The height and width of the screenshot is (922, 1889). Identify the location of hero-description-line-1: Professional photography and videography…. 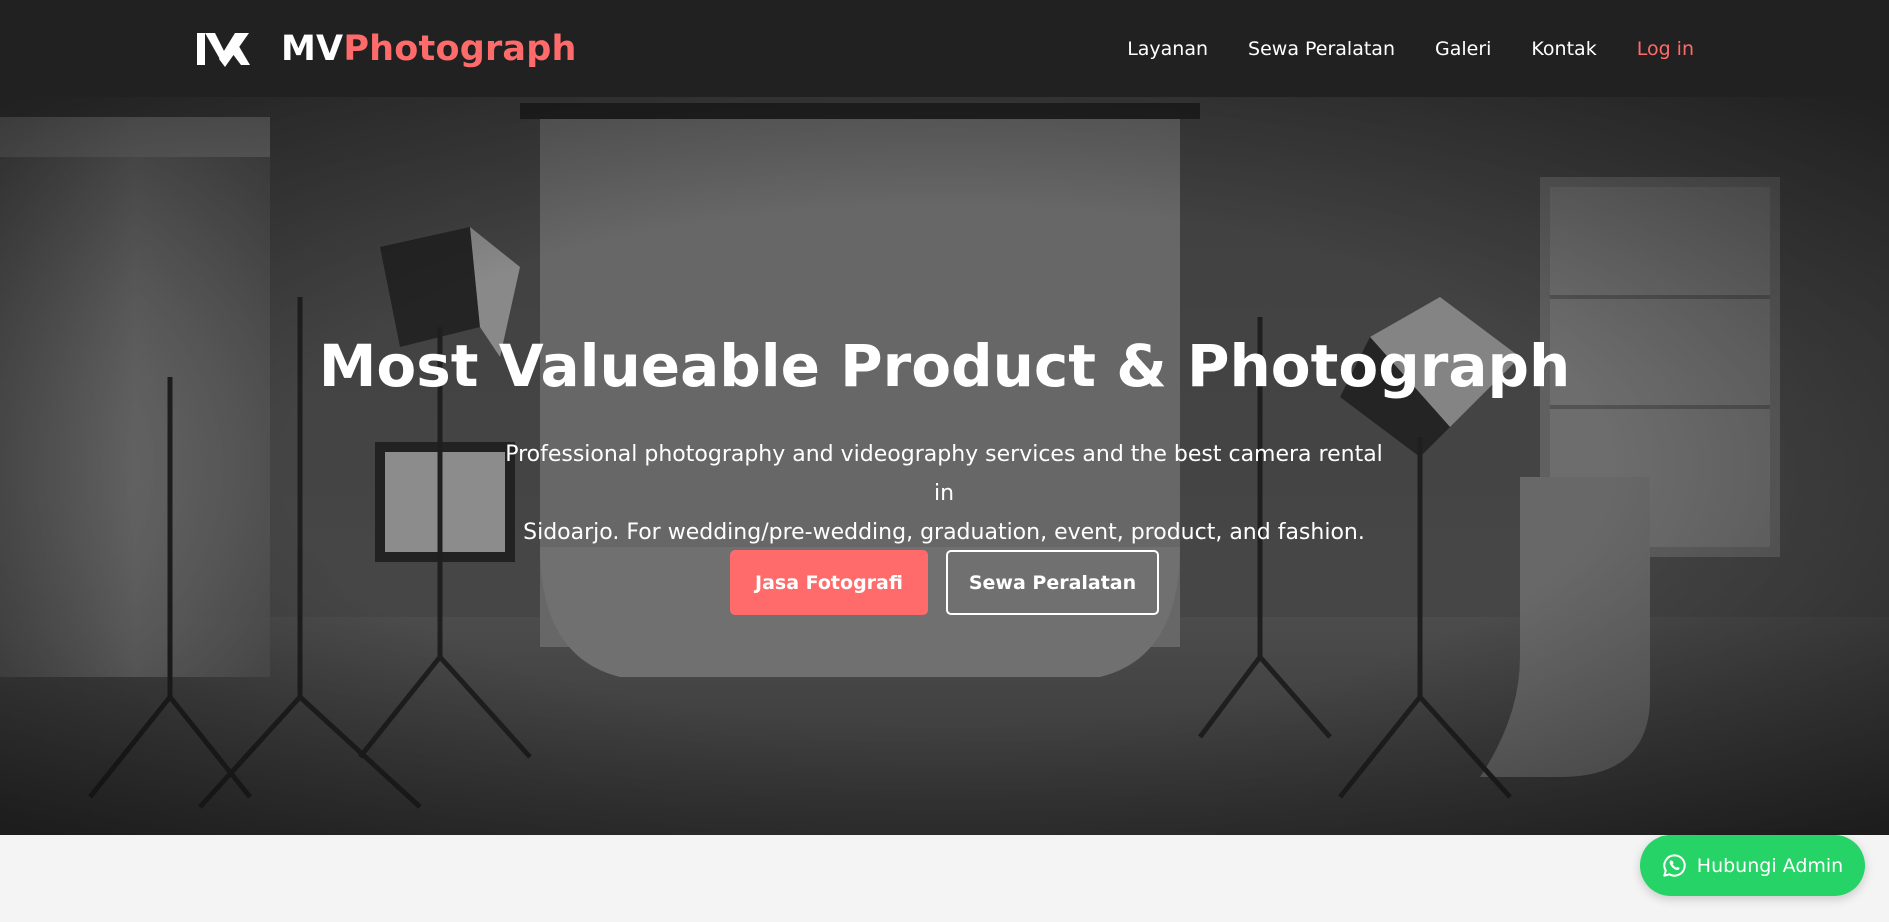
(944, 474).